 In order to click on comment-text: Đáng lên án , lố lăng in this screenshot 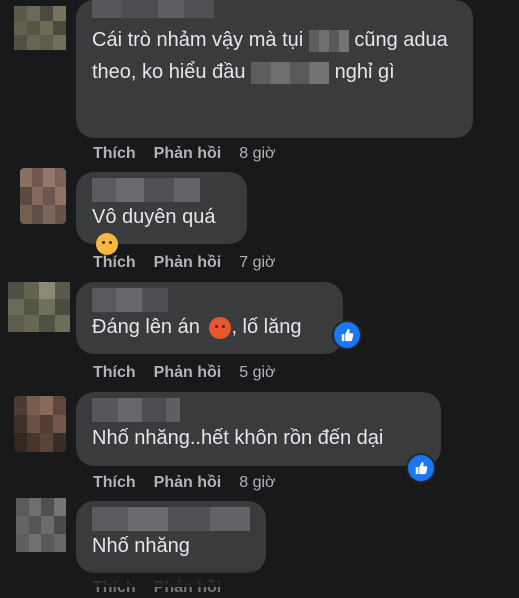, I will do `click(197, 327)`.